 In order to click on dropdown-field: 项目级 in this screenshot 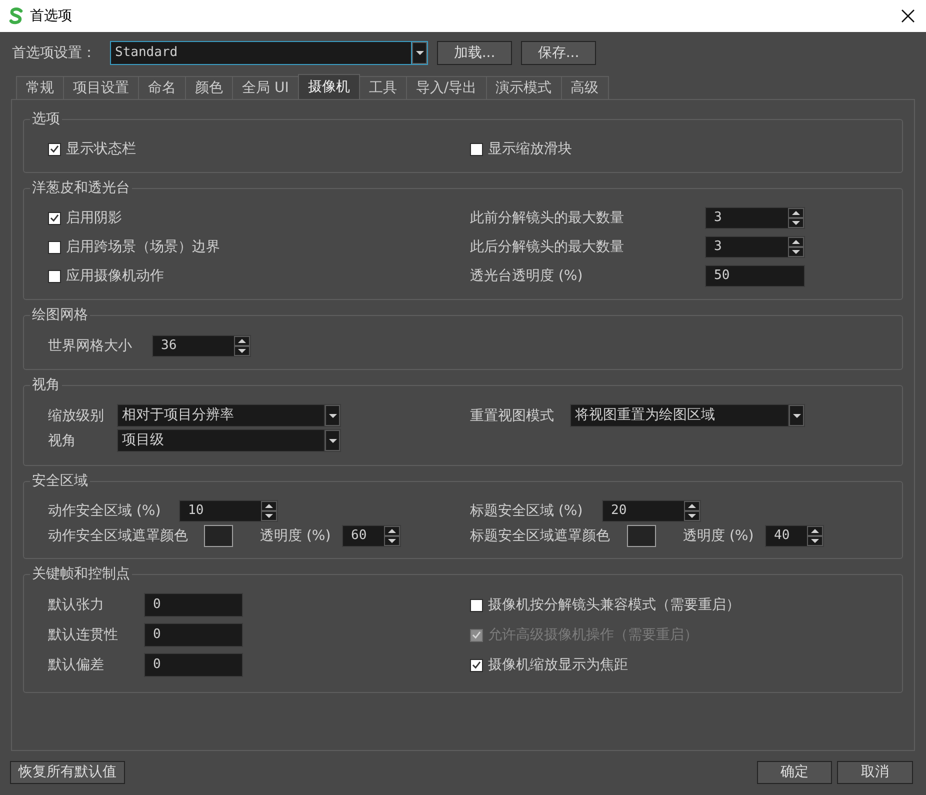, I will do `click(220, 440)`.